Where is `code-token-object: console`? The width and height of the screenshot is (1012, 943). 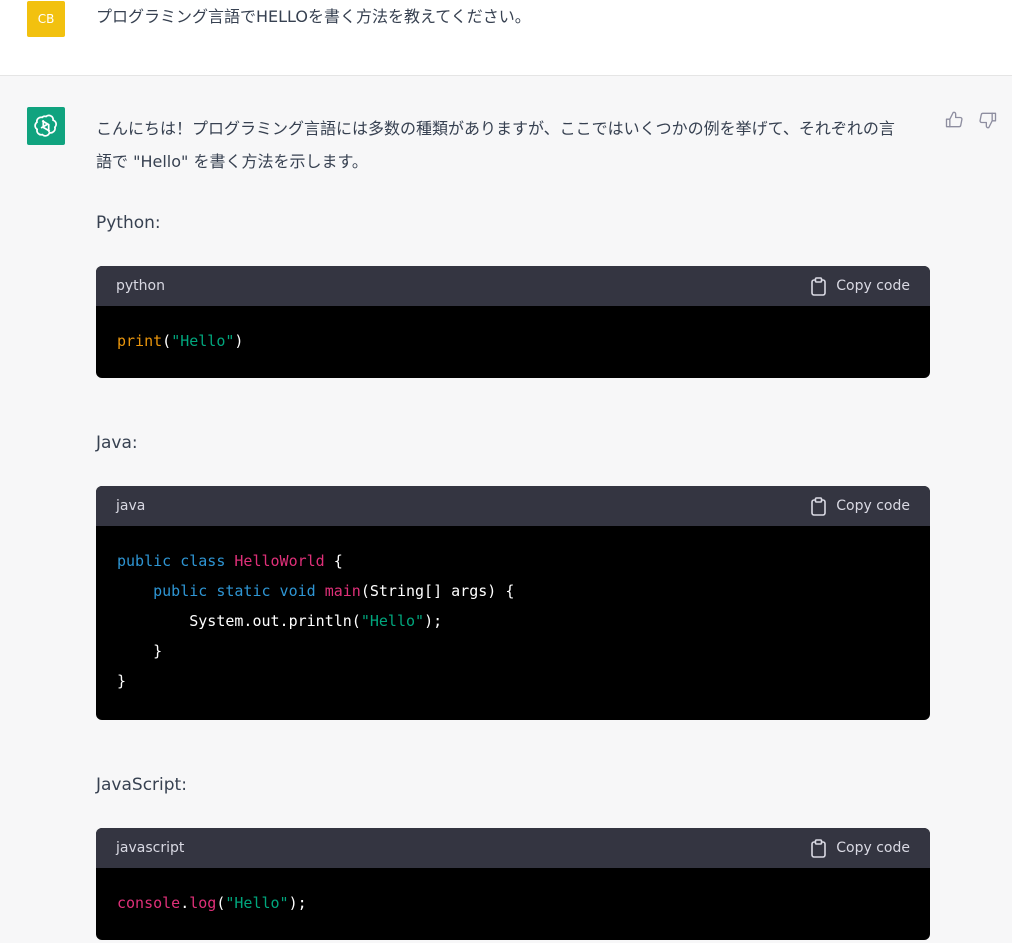
code-token-object: console is located at coordinates (149, 903).